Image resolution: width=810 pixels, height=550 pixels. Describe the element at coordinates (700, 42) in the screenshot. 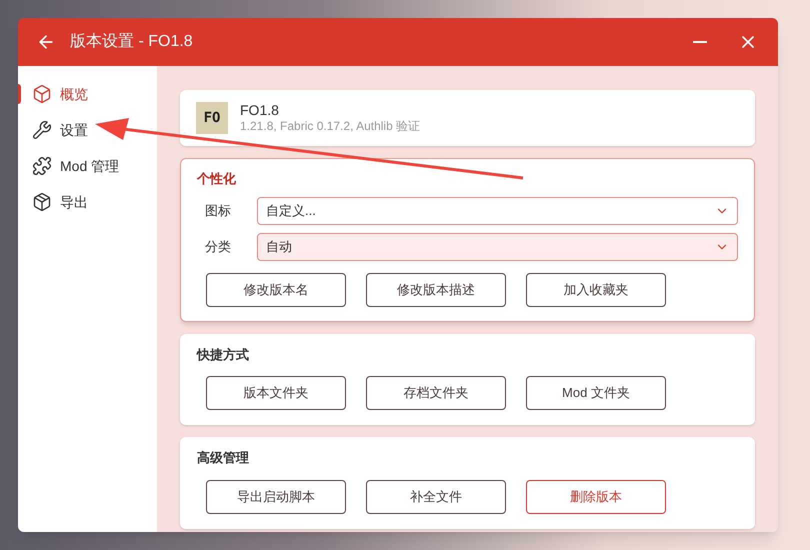

I see `minimize-icon` at that location.